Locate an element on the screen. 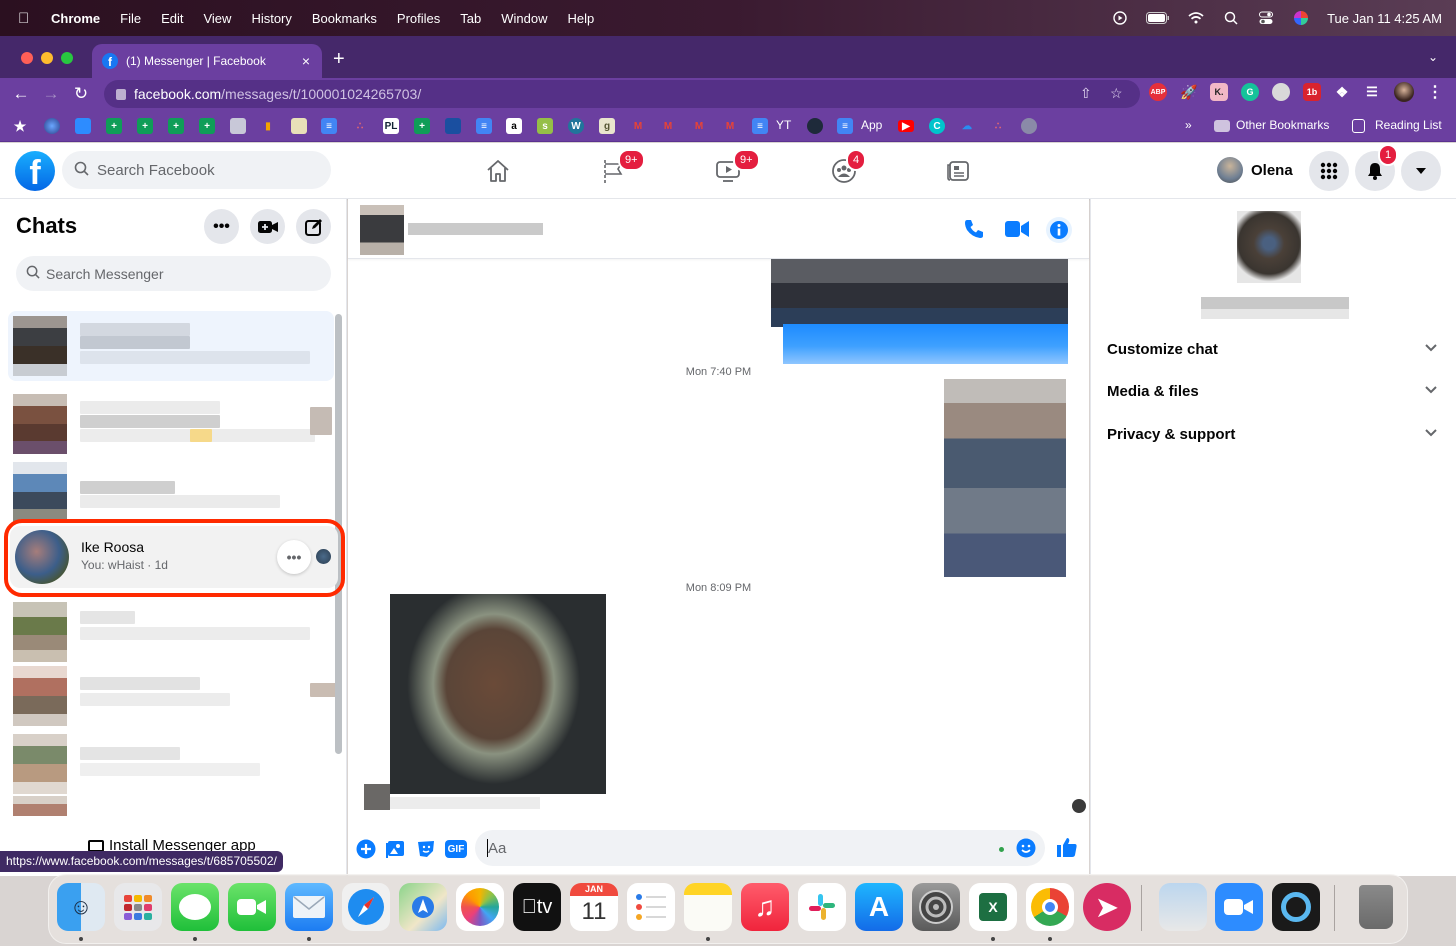  bookmark-star-icon: ★ is located at coordinates (20, 126).